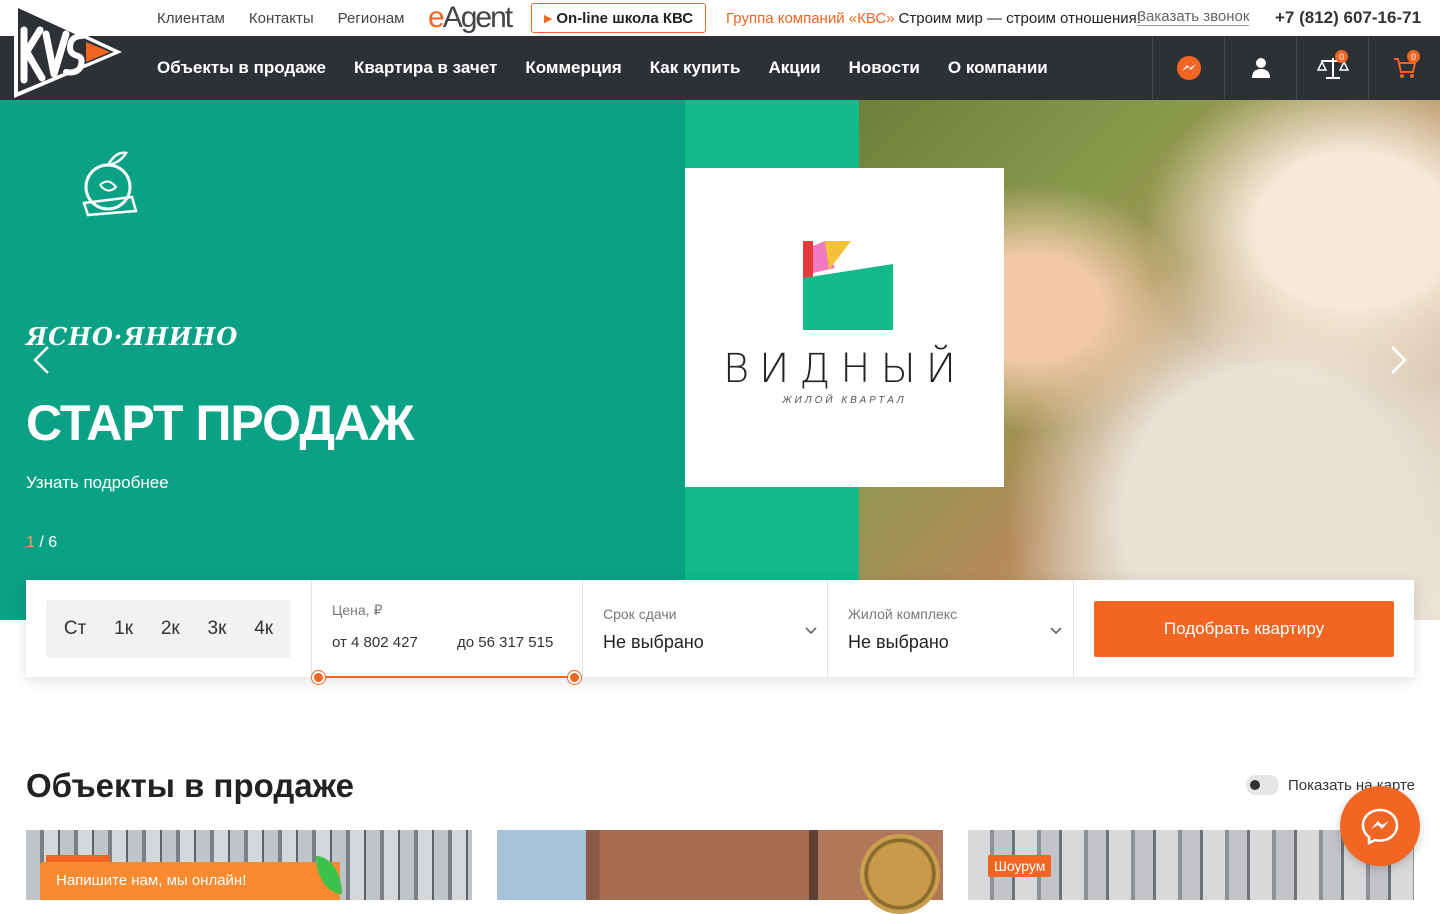 This screenshot has height=914, width=1440. I want to click on room-option-4k: 4к, so click(263, 629).